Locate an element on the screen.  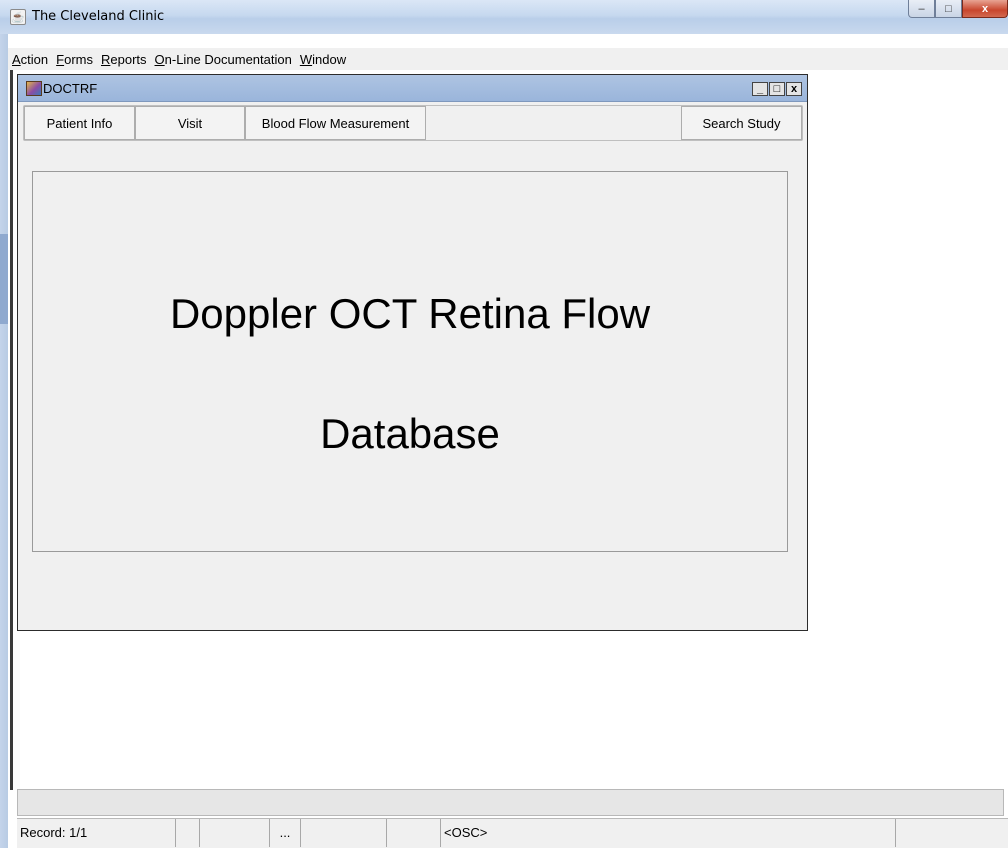
menu-reports: Reports is located at coordinates (124, 59).